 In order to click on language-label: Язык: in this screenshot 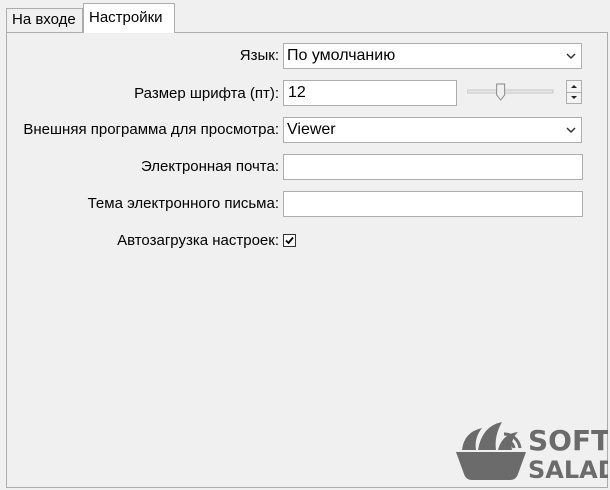, I will do `click(259, 55)`.